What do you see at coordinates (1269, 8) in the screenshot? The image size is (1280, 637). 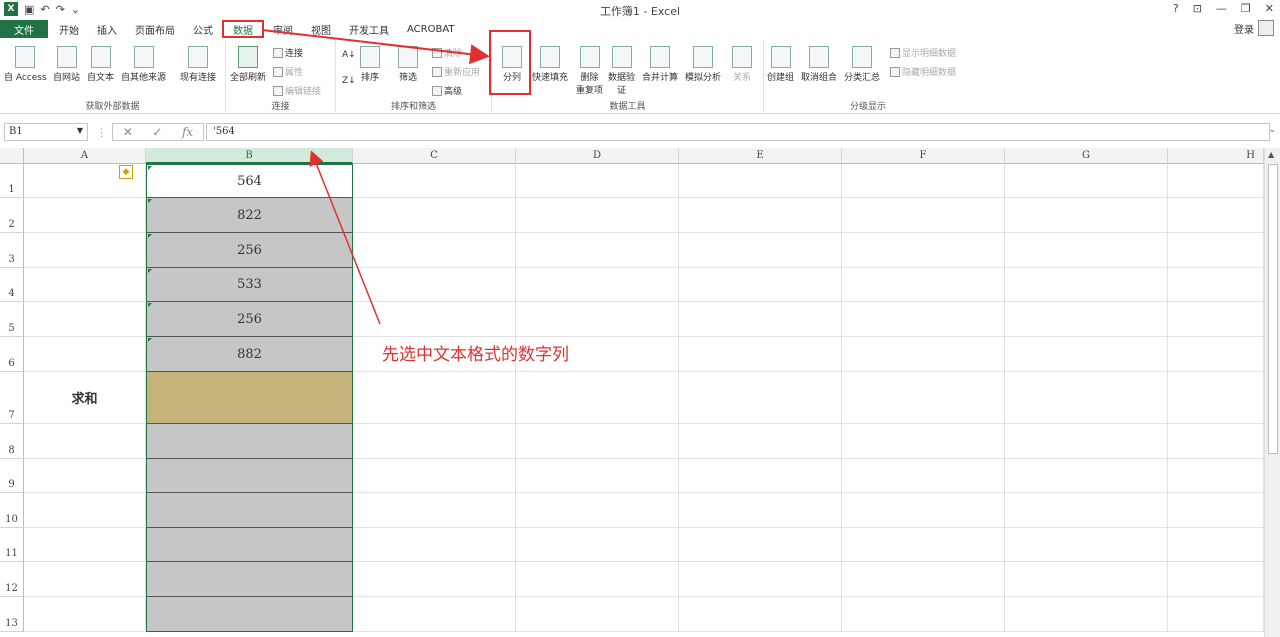 I see `close-button: ✕` at bounding box center [1269, 8].